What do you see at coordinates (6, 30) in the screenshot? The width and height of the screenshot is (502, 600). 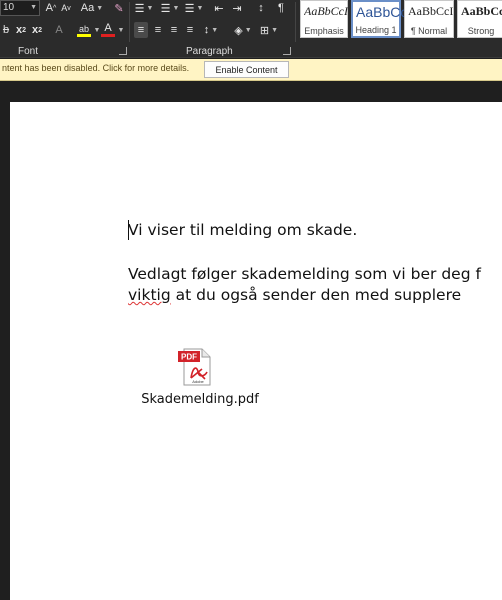 I see `strikethrough-button: b` at bounding box center [6, 30].